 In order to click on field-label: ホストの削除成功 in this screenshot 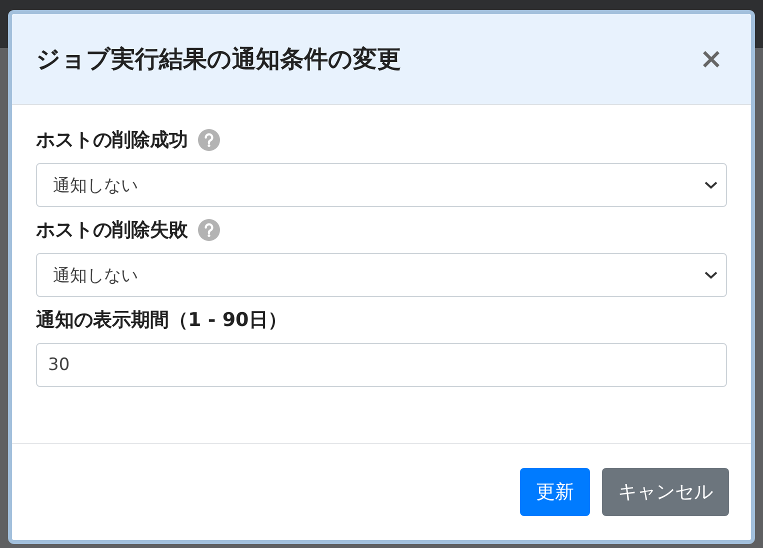, I will do `click(112, 140)`.